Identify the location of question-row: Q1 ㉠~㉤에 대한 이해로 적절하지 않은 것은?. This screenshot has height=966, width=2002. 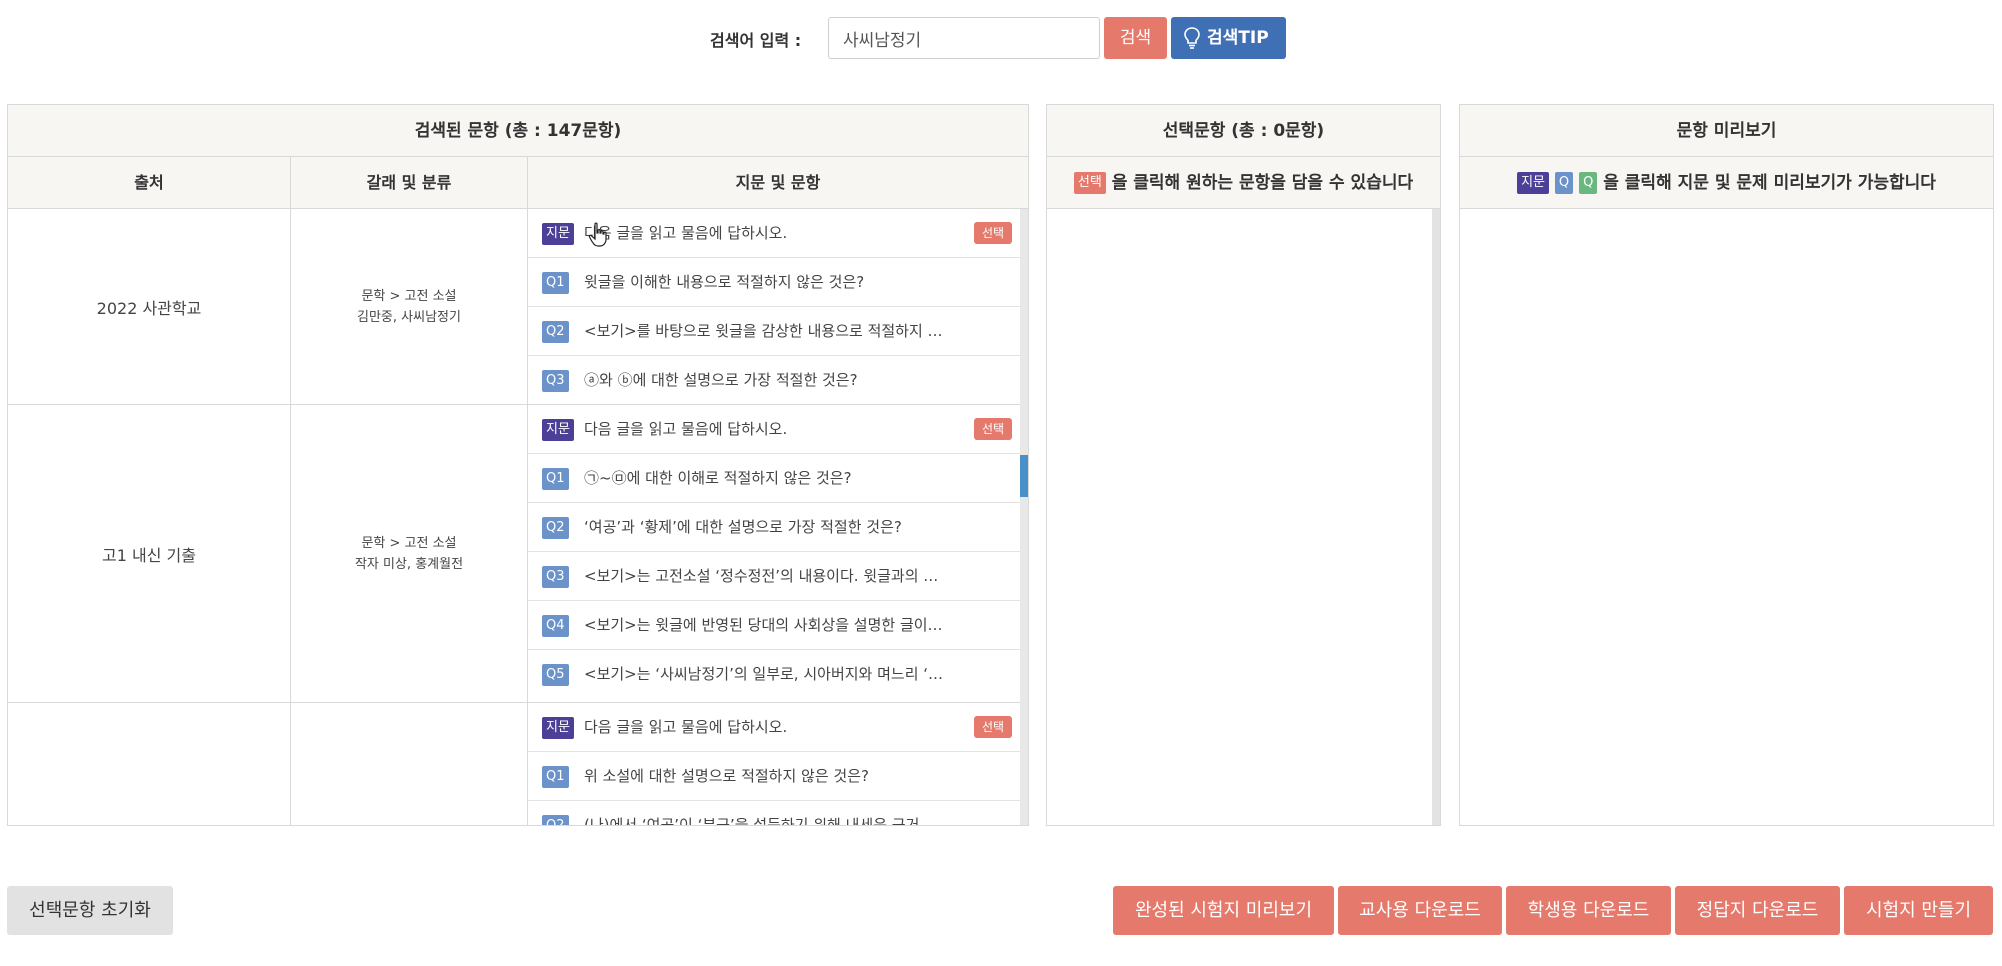
(774, 478).